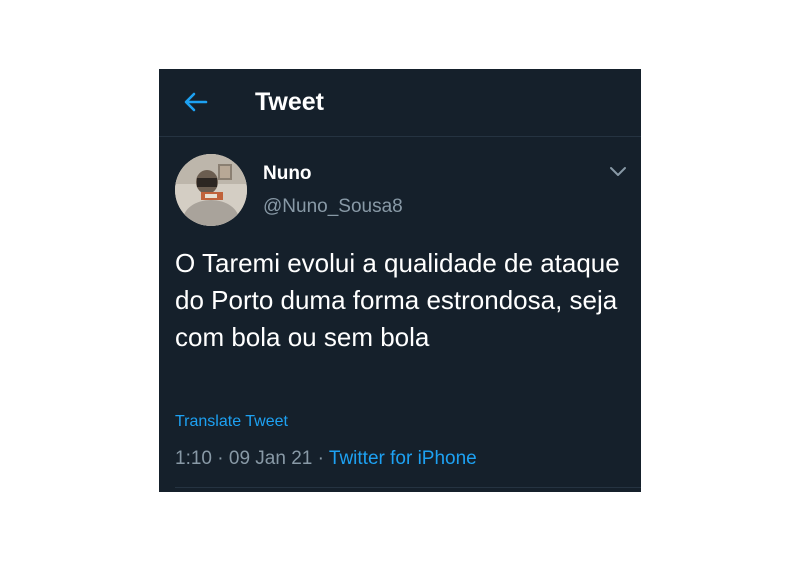  Describe the element at coordinates (289, 102) in the screenshot. I see `page-title: Tweet` at that location.